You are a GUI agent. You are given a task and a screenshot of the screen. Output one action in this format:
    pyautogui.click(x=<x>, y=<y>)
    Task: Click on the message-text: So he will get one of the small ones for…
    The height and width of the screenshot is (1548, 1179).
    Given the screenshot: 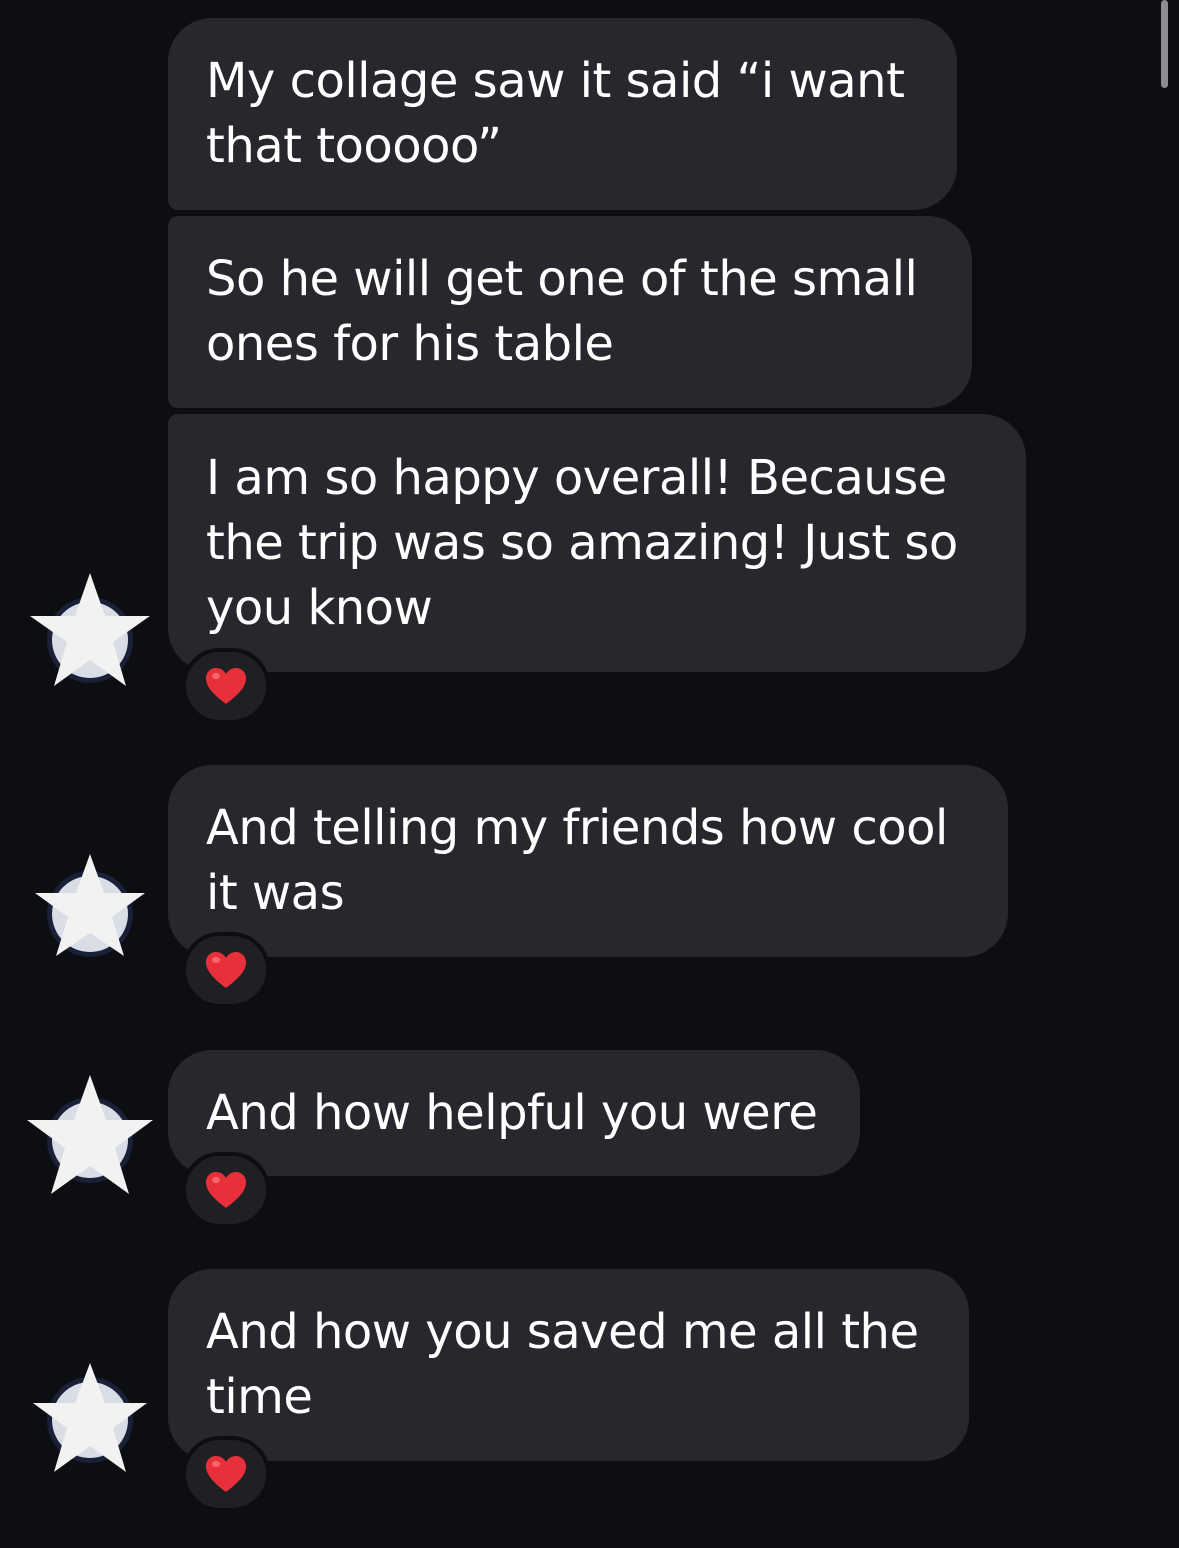 What is the action you would take?
    pyautogui.click(x=562, y=311)
    